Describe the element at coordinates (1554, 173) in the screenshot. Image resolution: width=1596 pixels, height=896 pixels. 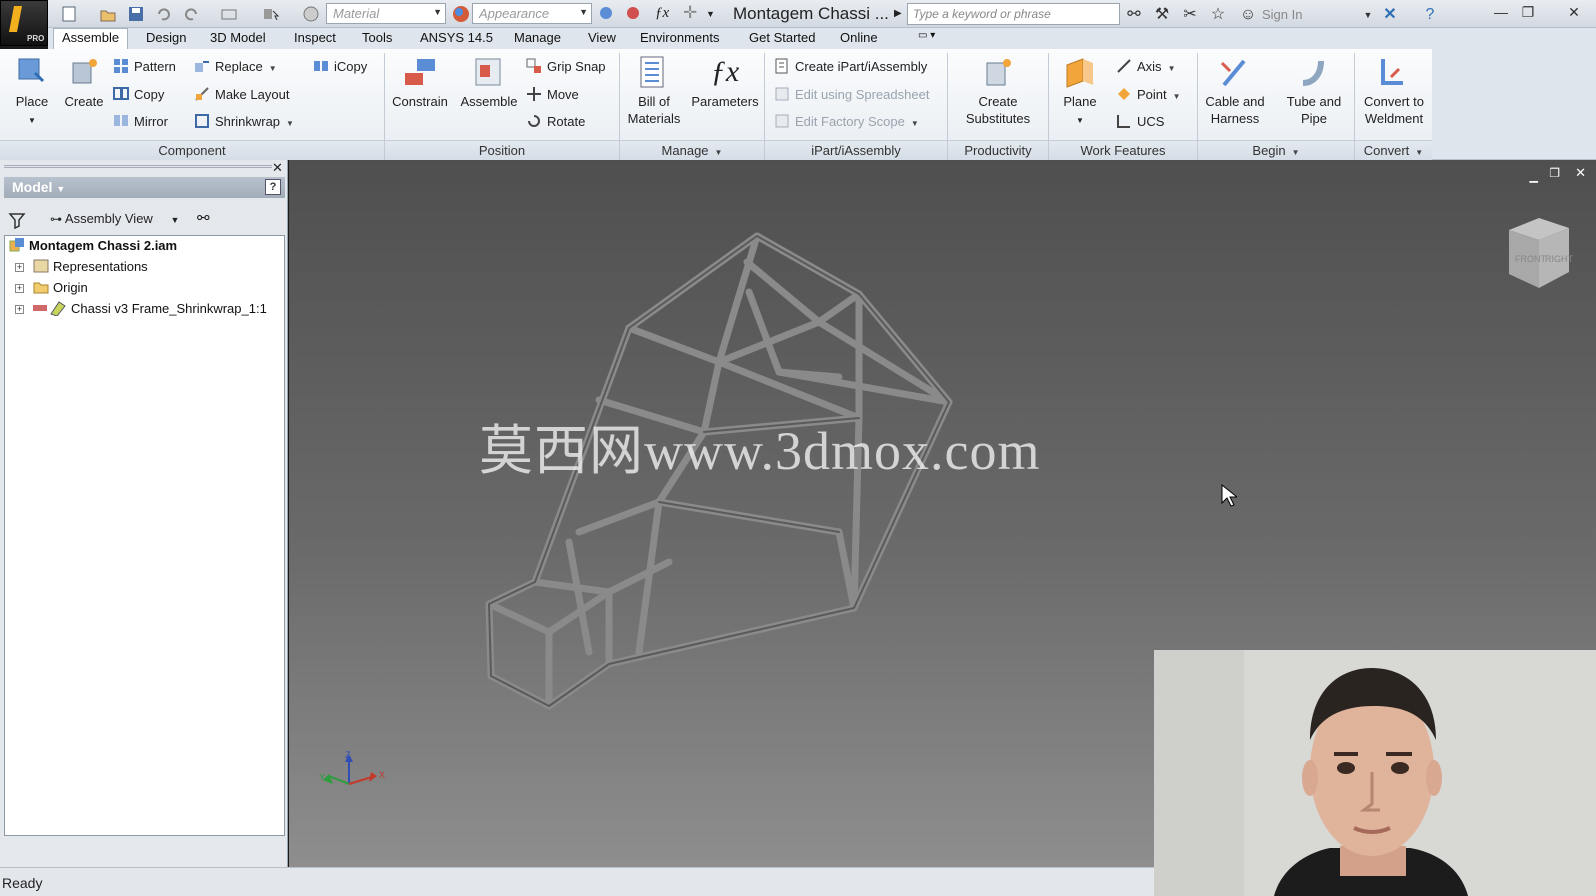
I see `viewport-restore-icon: ❐` at that location.